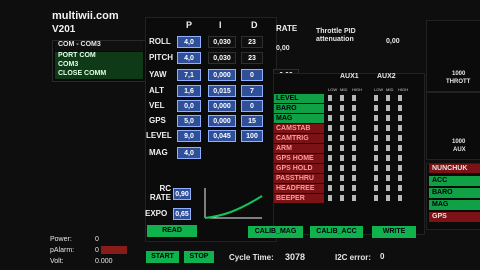 This screenshot has width=480, height=270. I want to click on pid-d-roll: 23, so click(252, 42).